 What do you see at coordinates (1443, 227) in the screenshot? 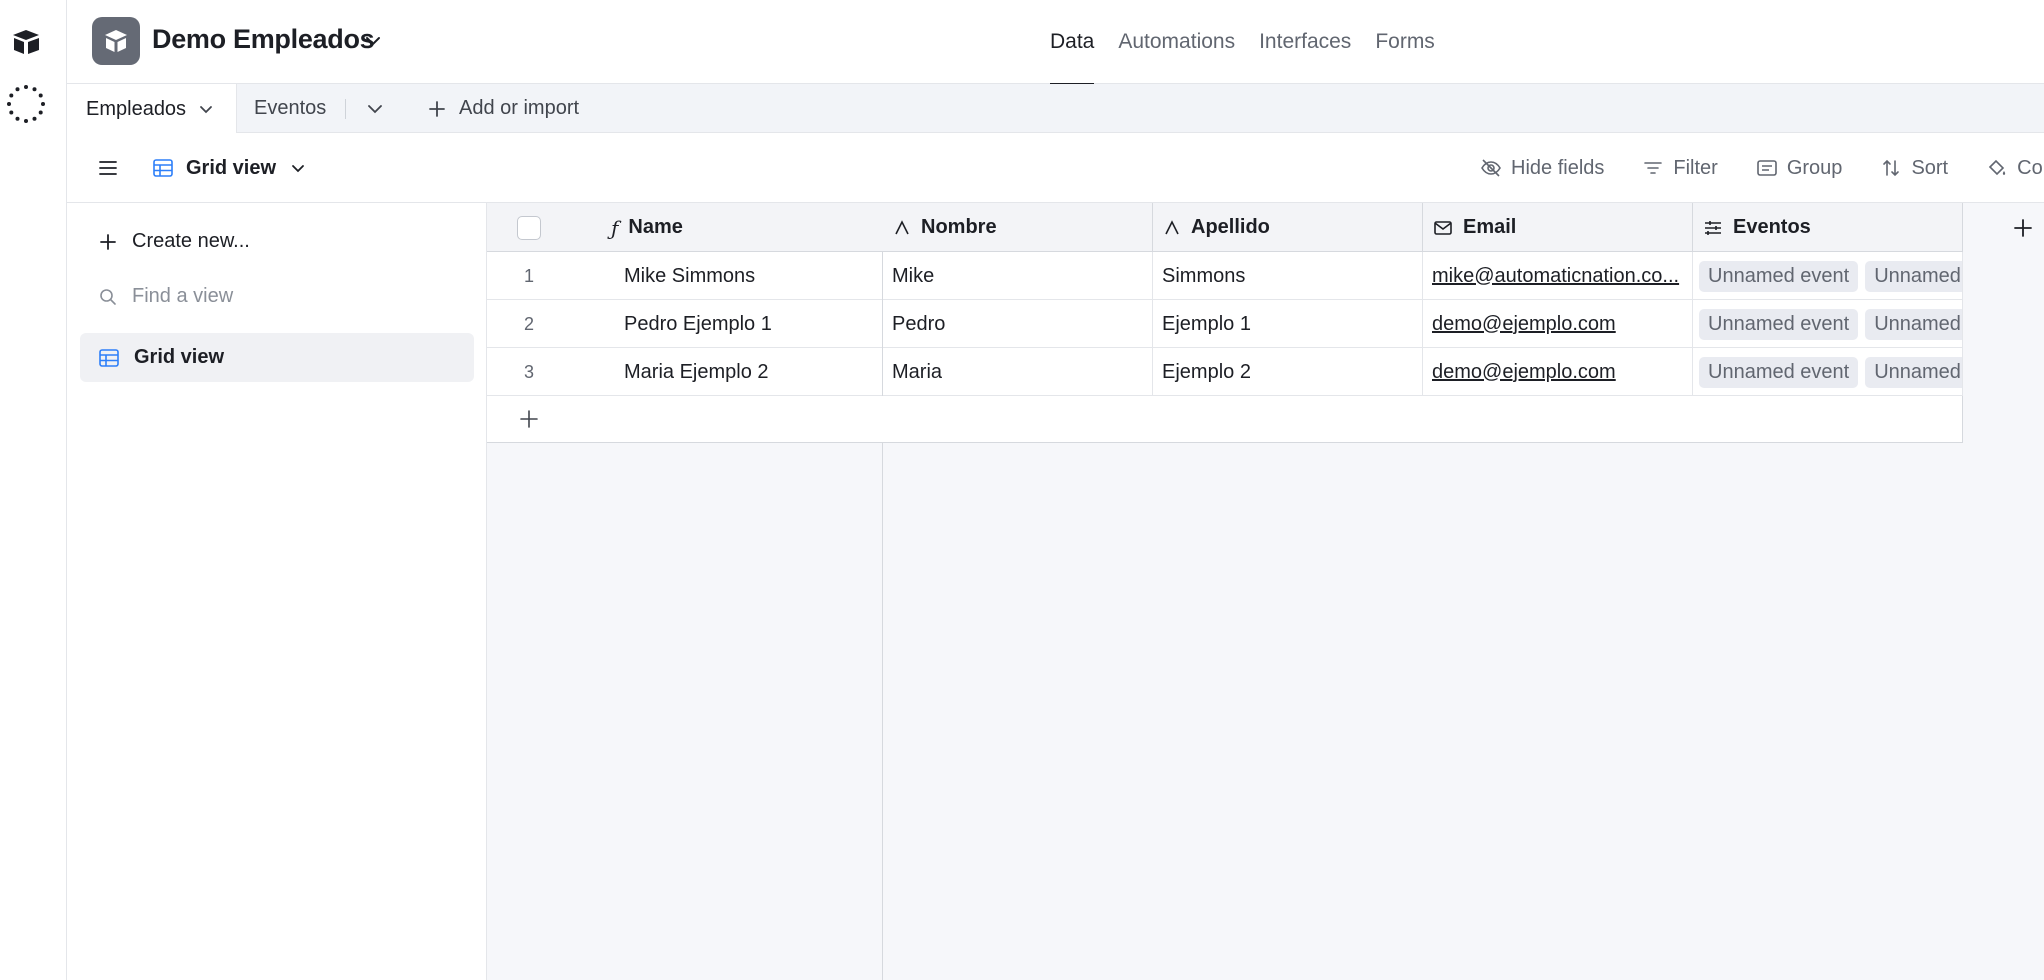
I see `email-field-icon` at bounding box center [1443, 227].